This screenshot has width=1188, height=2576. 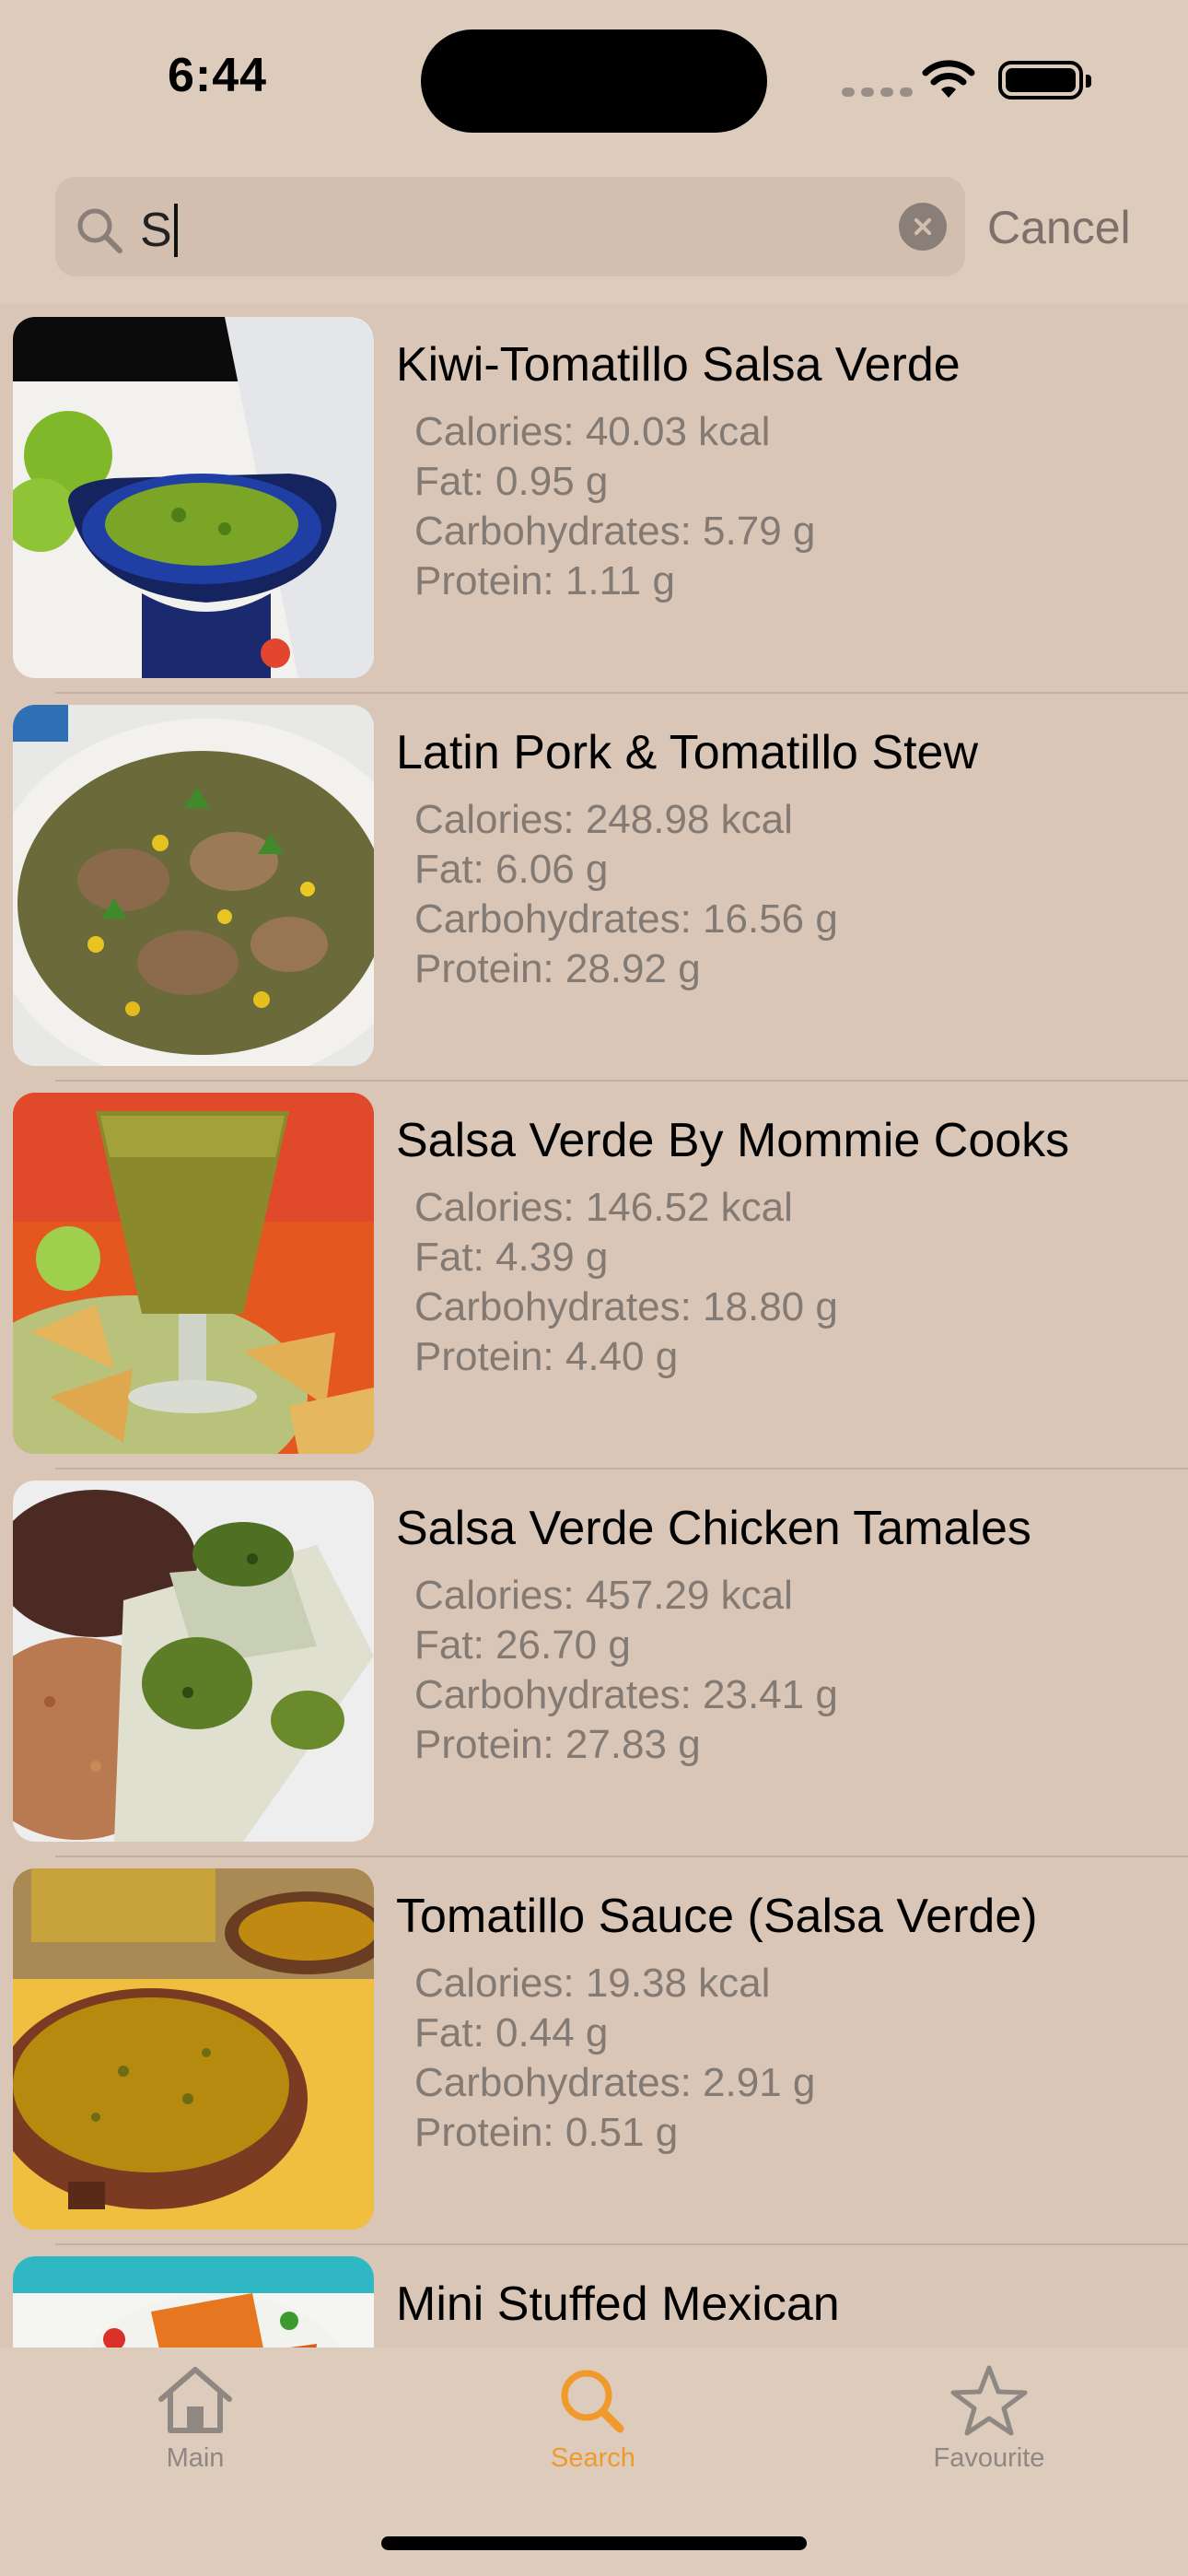 I want to click on tab-label: Favourite, so click(x=989, y=2458).